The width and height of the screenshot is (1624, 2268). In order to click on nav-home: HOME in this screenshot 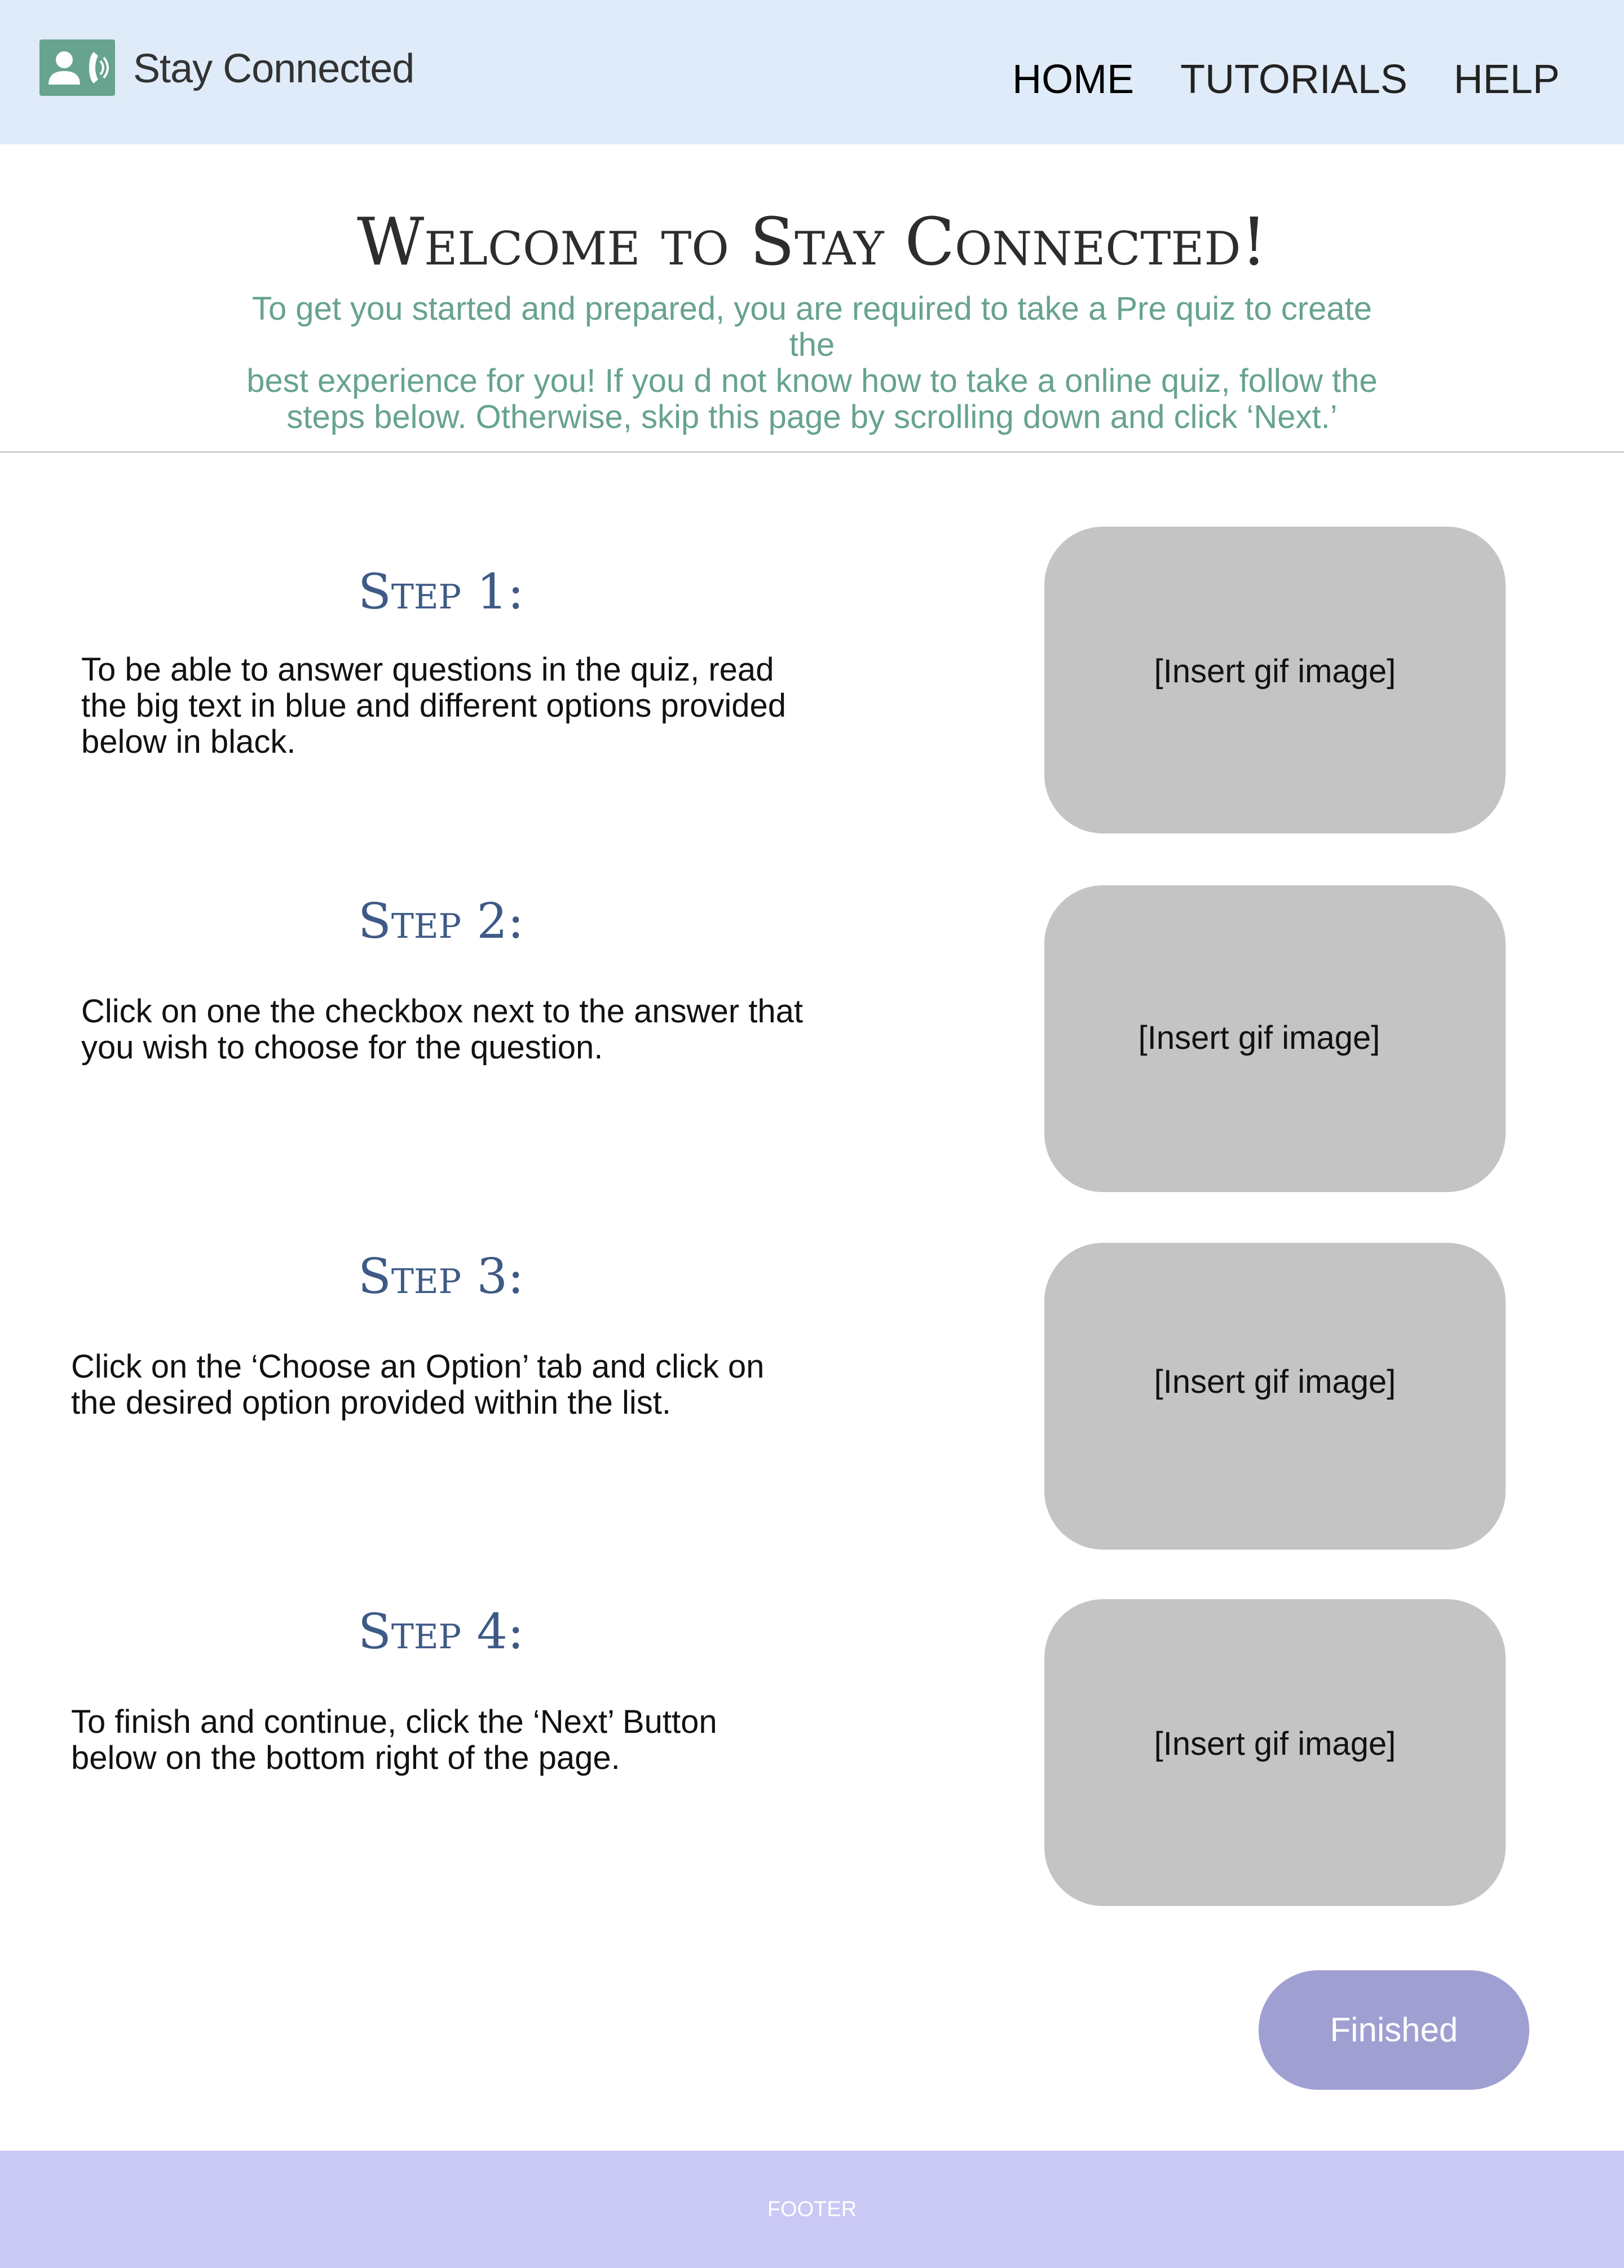, I will do `click(1073, 79)`.